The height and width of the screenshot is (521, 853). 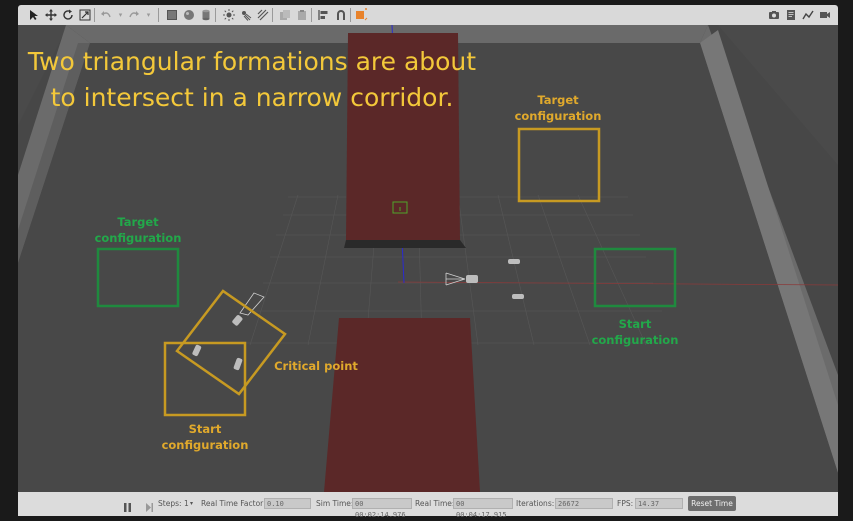 What do you see at coordinates (807, 14) in the screenshot?
I see `plot-icon` at bounding box center [807, 14].